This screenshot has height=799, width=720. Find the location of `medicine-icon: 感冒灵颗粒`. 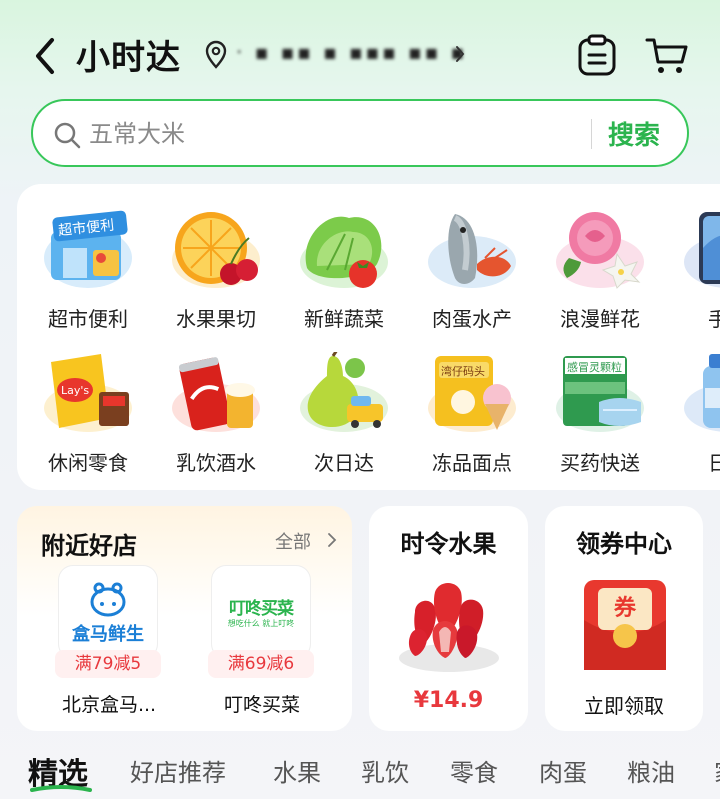

medicine-icon: 感冒灵颗粒 is located at coordinates (600, 394).